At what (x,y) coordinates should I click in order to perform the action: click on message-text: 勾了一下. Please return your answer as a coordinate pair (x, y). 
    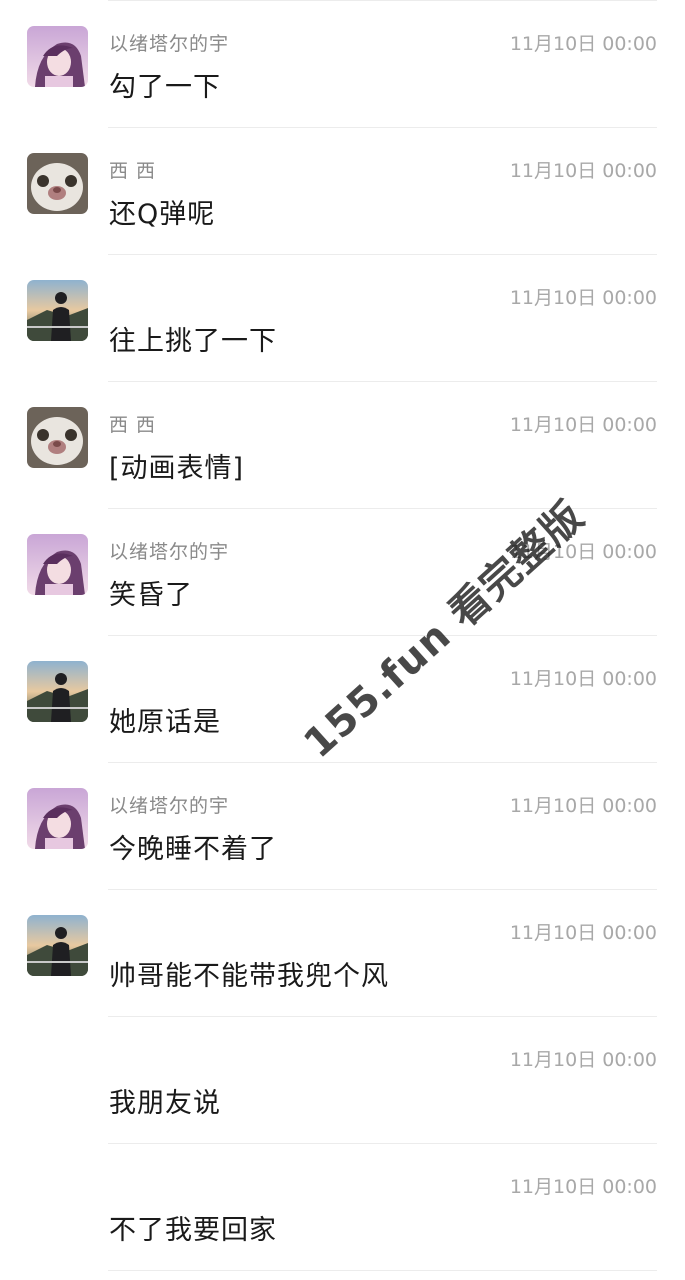
    Looking at the image, I should click on (165, 87).